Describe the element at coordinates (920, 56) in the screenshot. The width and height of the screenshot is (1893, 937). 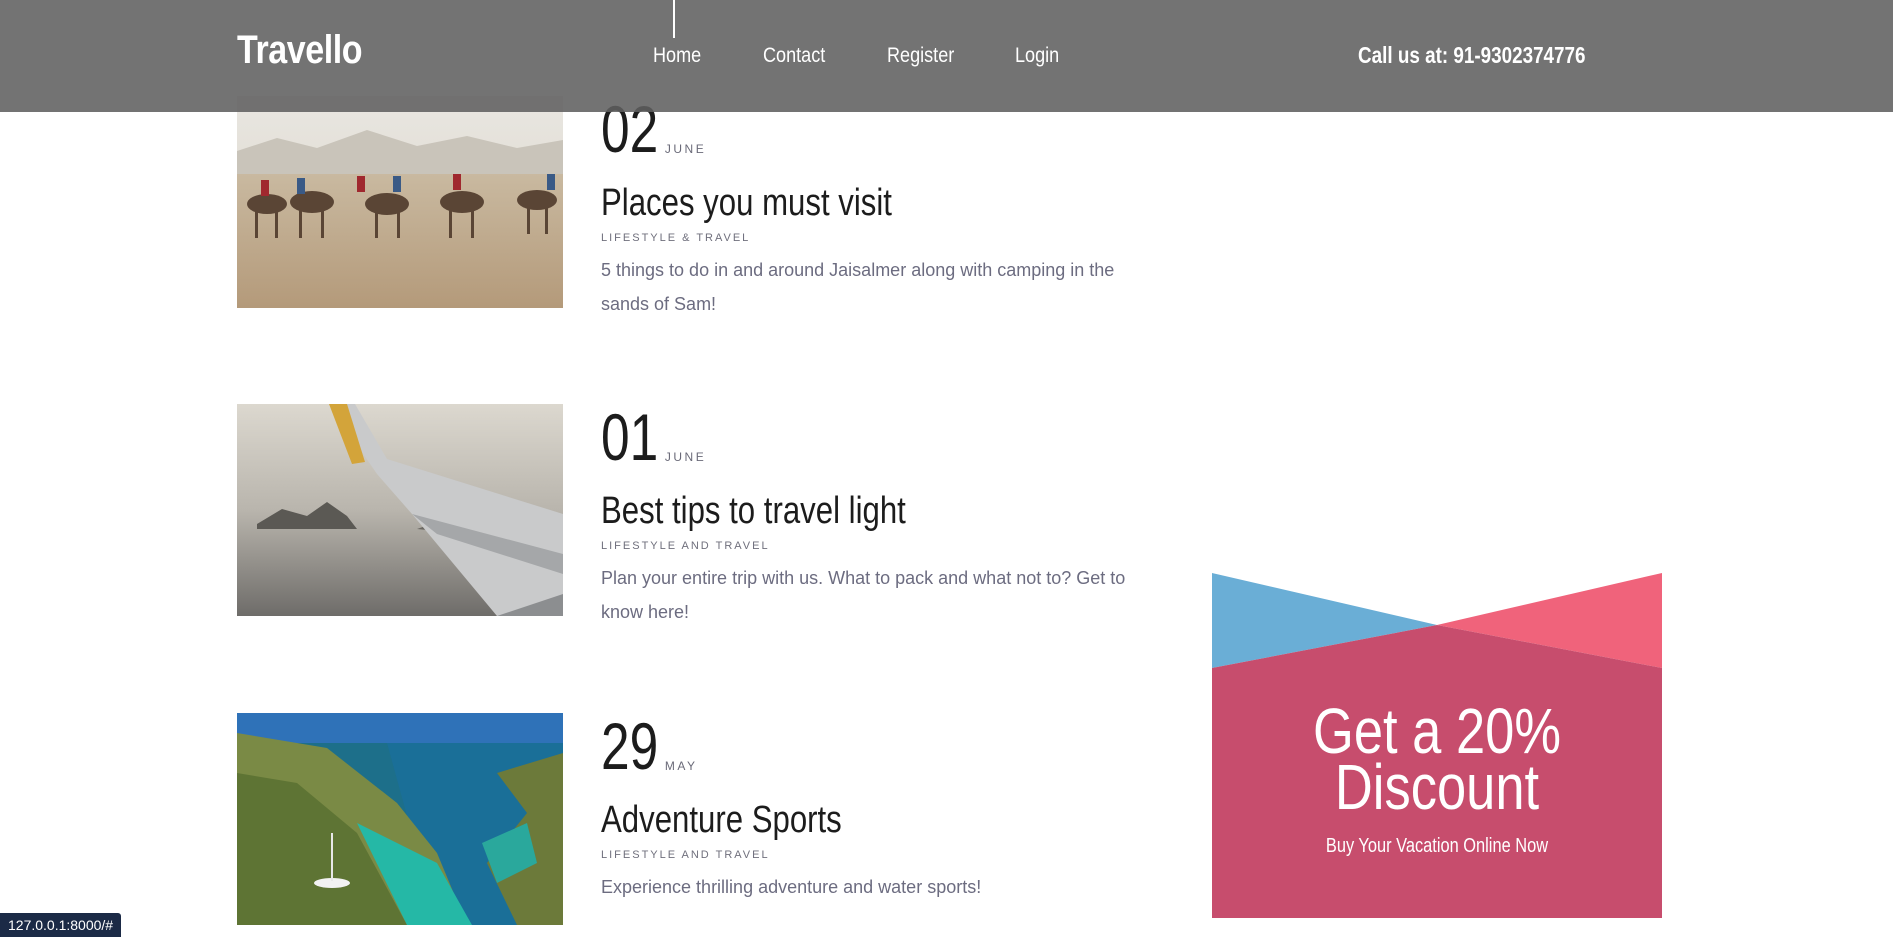
I see `nav-register: Register` at that location.